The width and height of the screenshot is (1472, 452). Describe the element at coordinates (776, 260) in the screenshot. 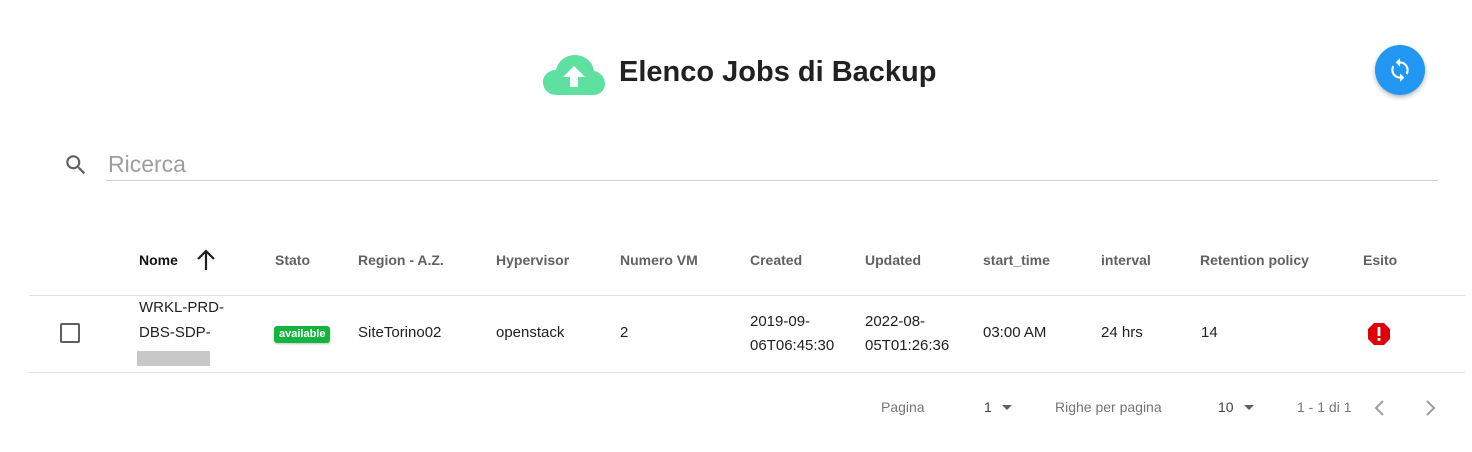

I see `column-header-created: Created` at that location.